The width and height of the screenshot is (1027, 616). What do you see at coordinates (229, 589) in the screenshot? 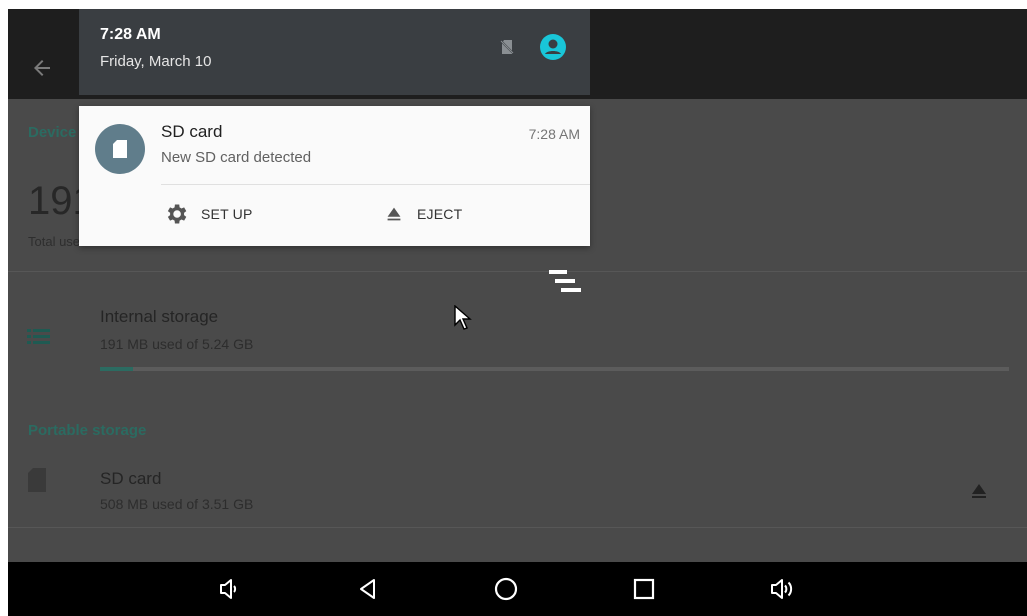
I see `volume-down-icon` at bounding box center [229, 589].